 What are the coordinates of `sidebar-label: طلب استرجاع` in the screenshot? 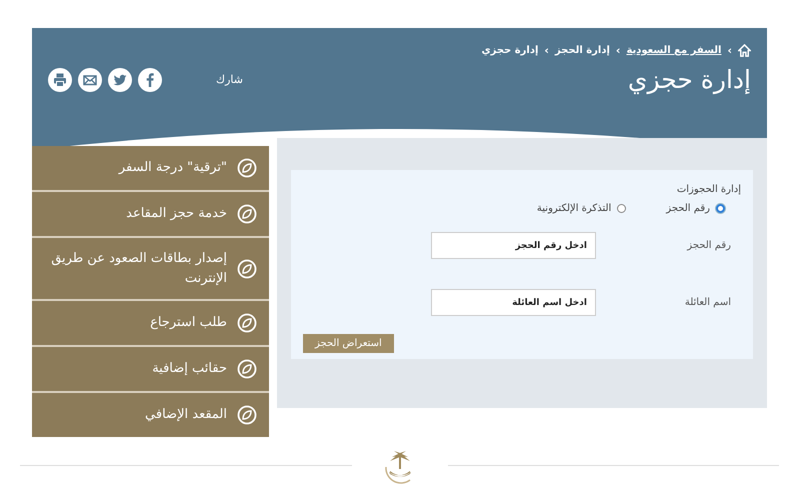 It's located at (188, 323).